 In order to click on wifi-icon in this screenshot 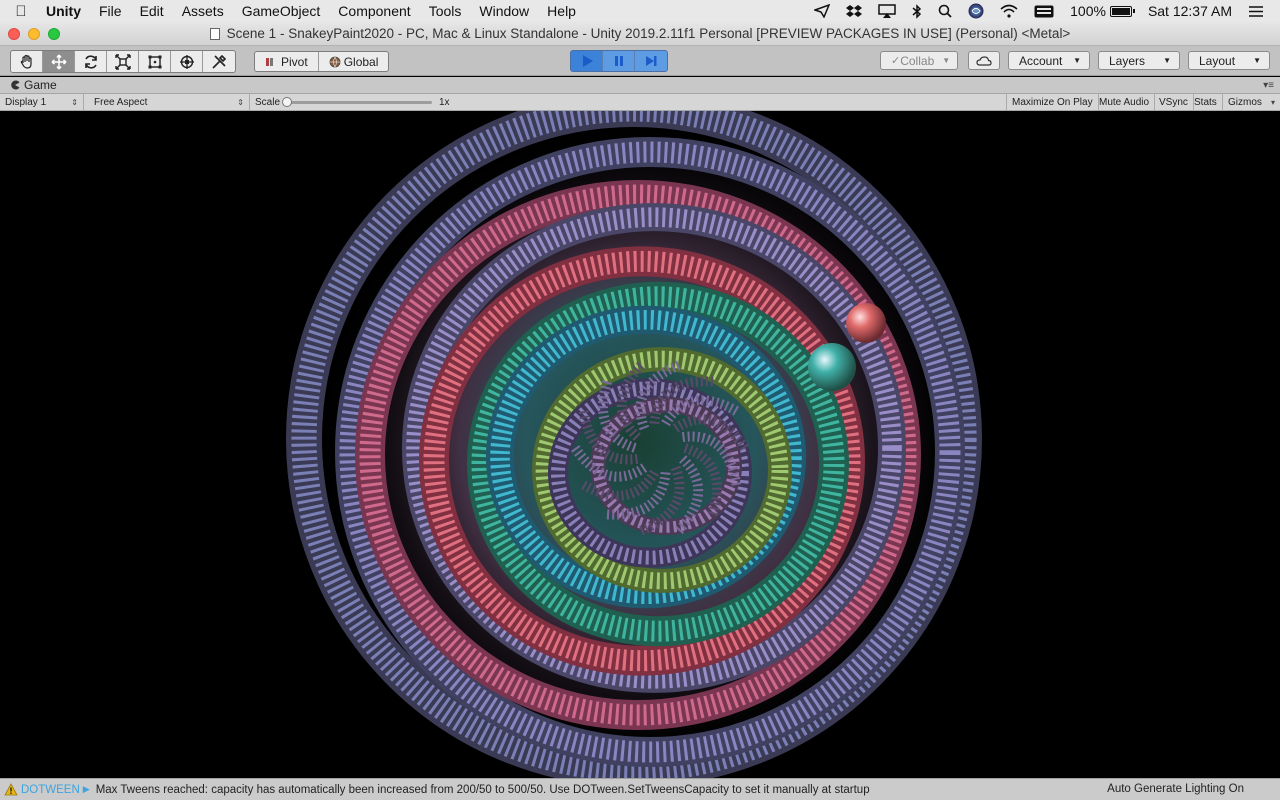, I will do `click(1009, 11)`.